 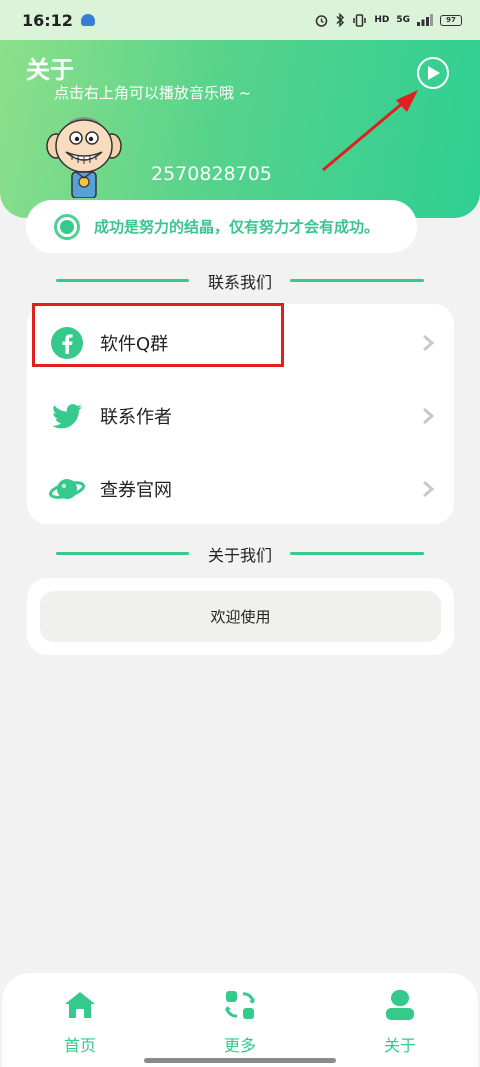 I want to click on about-card: 欢迎使用, so click(x=240, y=616).